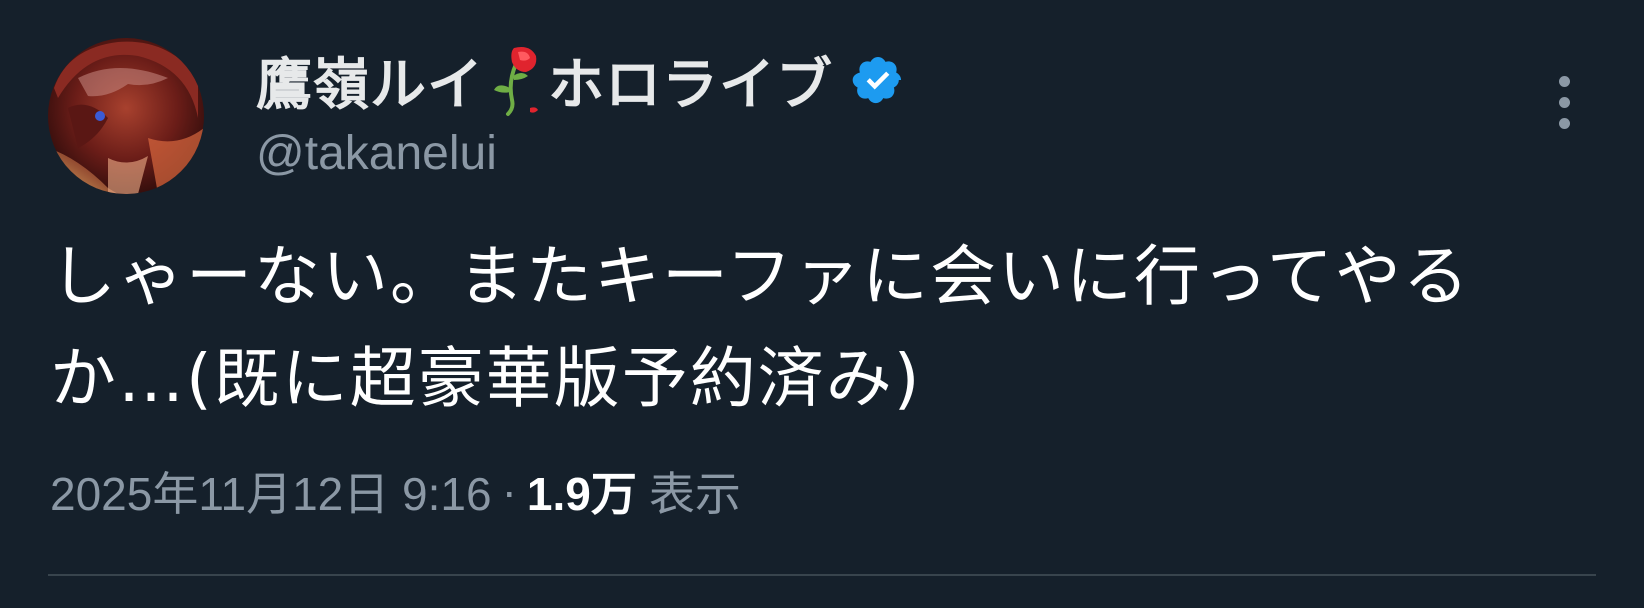 Image resolution: width=1644 pixels, height=608 pixels. Describe the element at coordinates (1564, 81) in the screenshot. I see `more-vertical-icon` at that location.